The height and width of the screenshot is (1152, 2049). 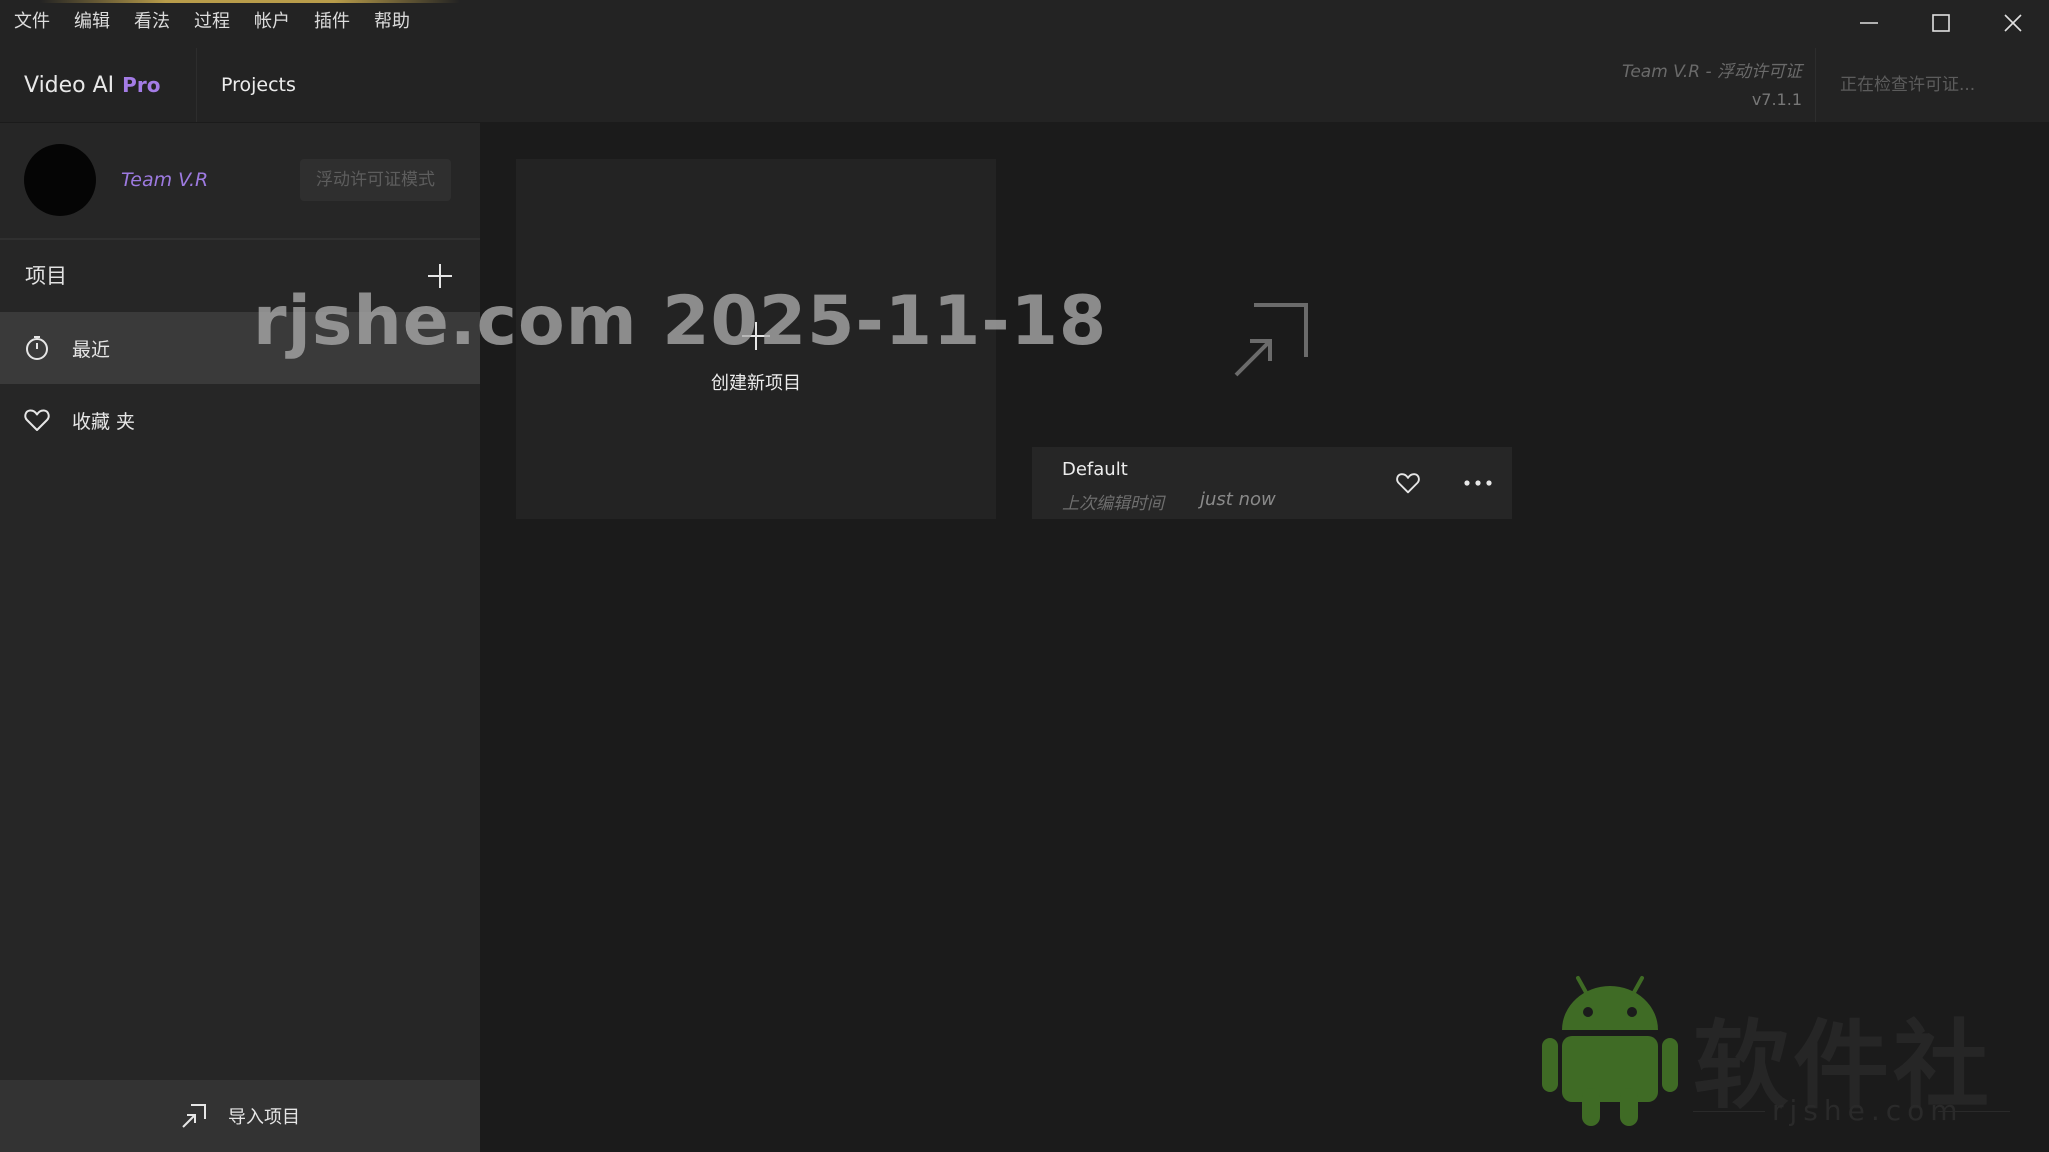 I want to click on minimize-icon, so click(x=1869, y=23).